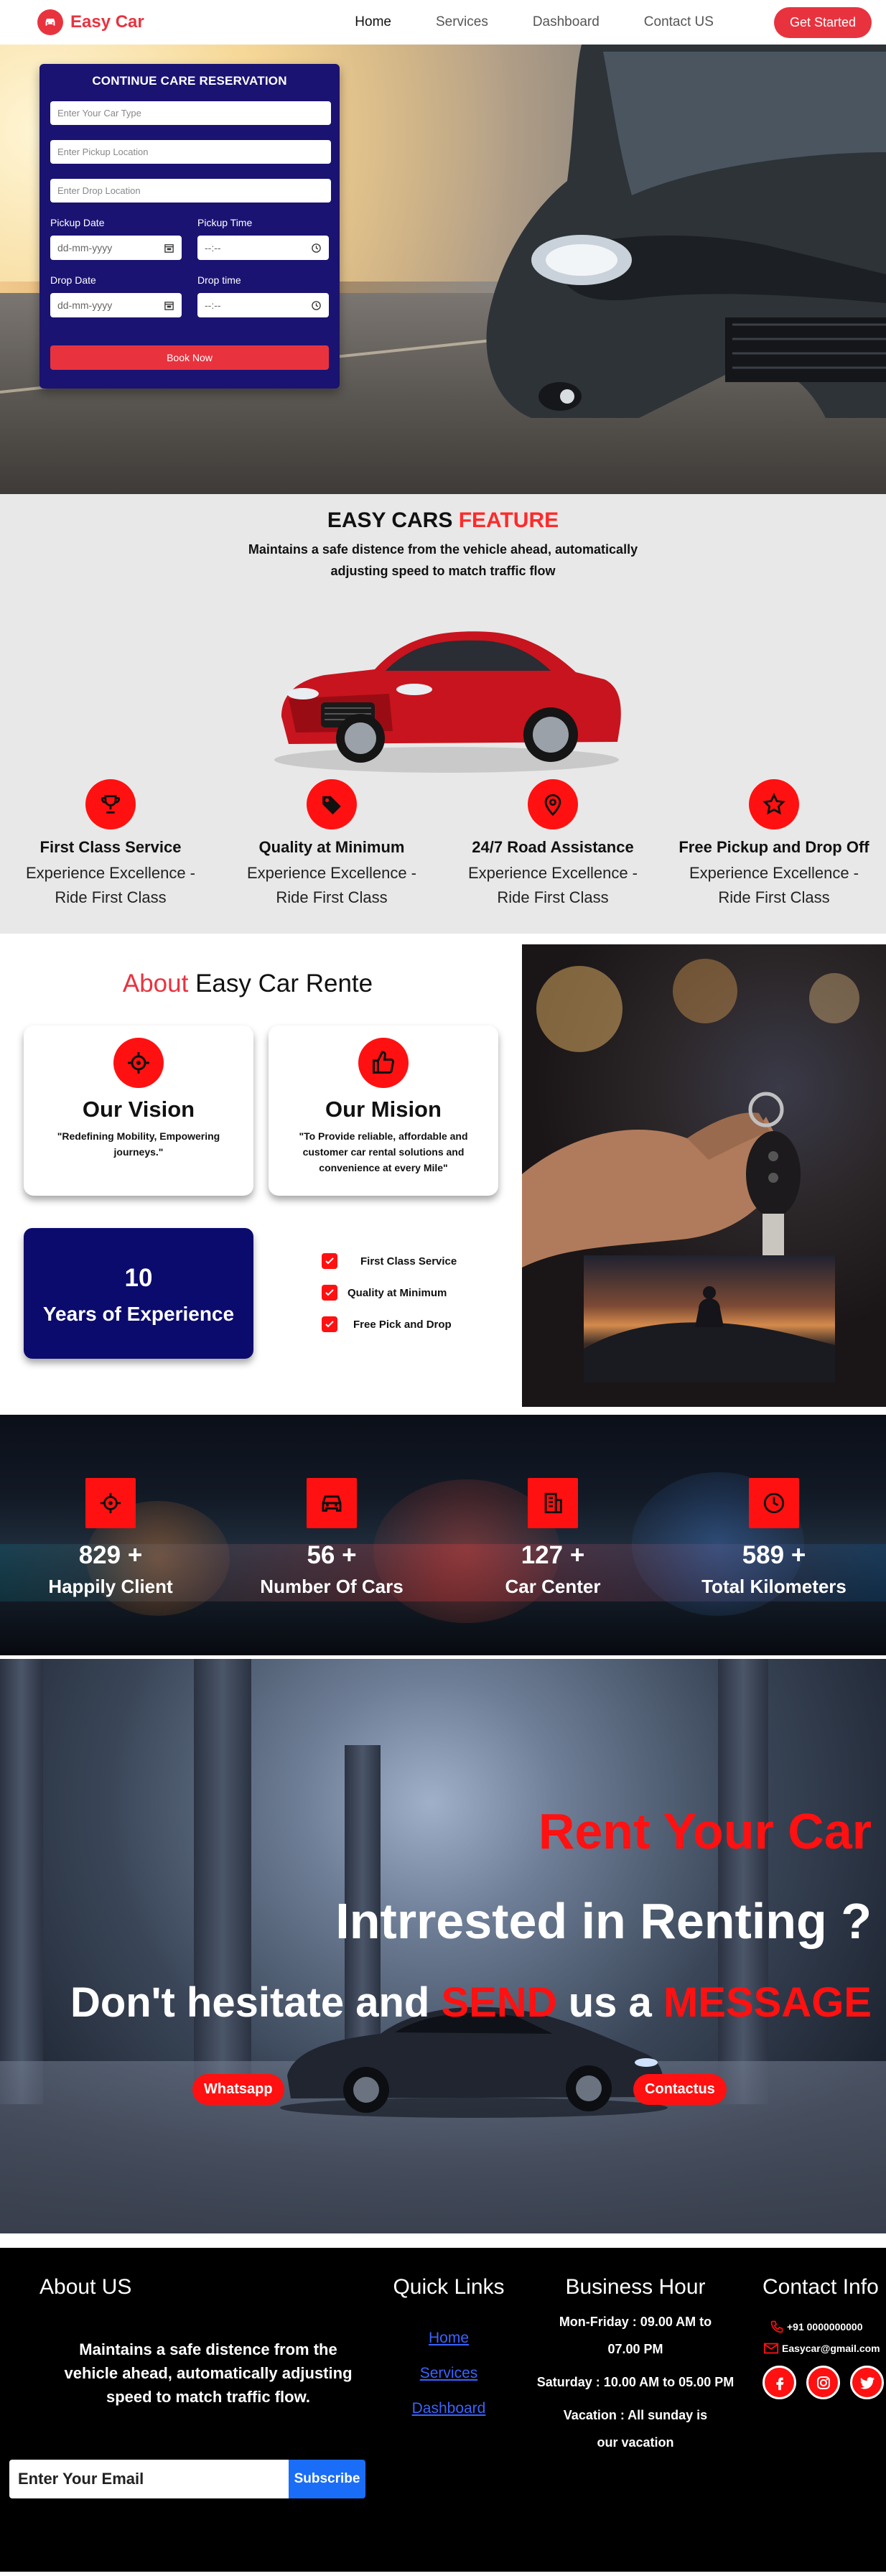 The image size is (886, 2576). Describe the element at coordinates (553, 847) in the screenshot. I see `feature-title: 24/7 Road Assistance` at that location.